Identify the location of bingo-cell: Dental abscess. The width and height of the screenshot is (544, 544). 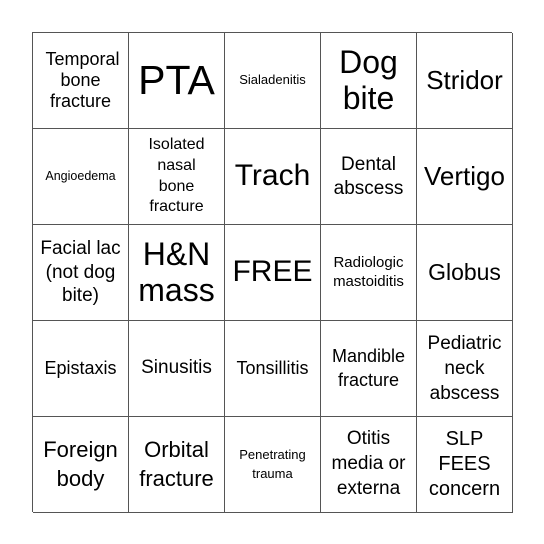
(369, 177).